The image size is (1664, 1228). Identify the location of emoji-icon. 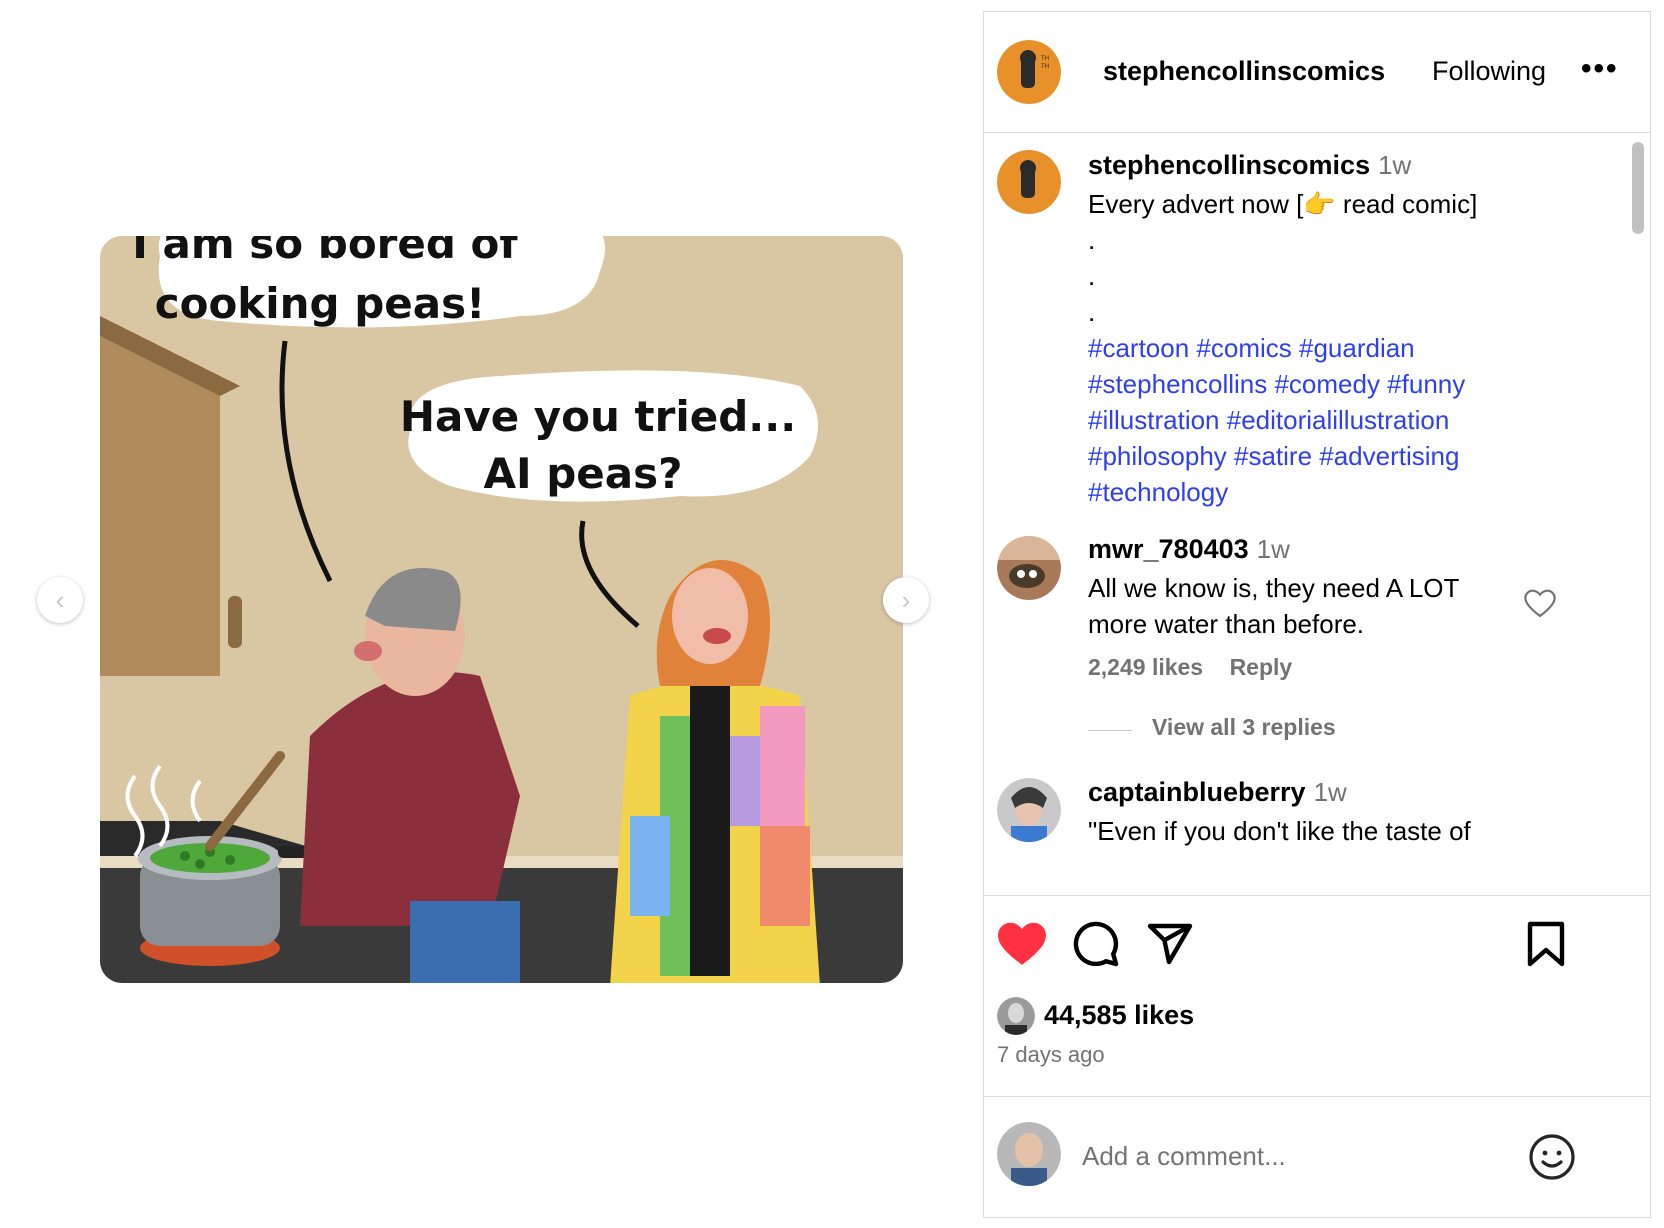
(1552, 1157).